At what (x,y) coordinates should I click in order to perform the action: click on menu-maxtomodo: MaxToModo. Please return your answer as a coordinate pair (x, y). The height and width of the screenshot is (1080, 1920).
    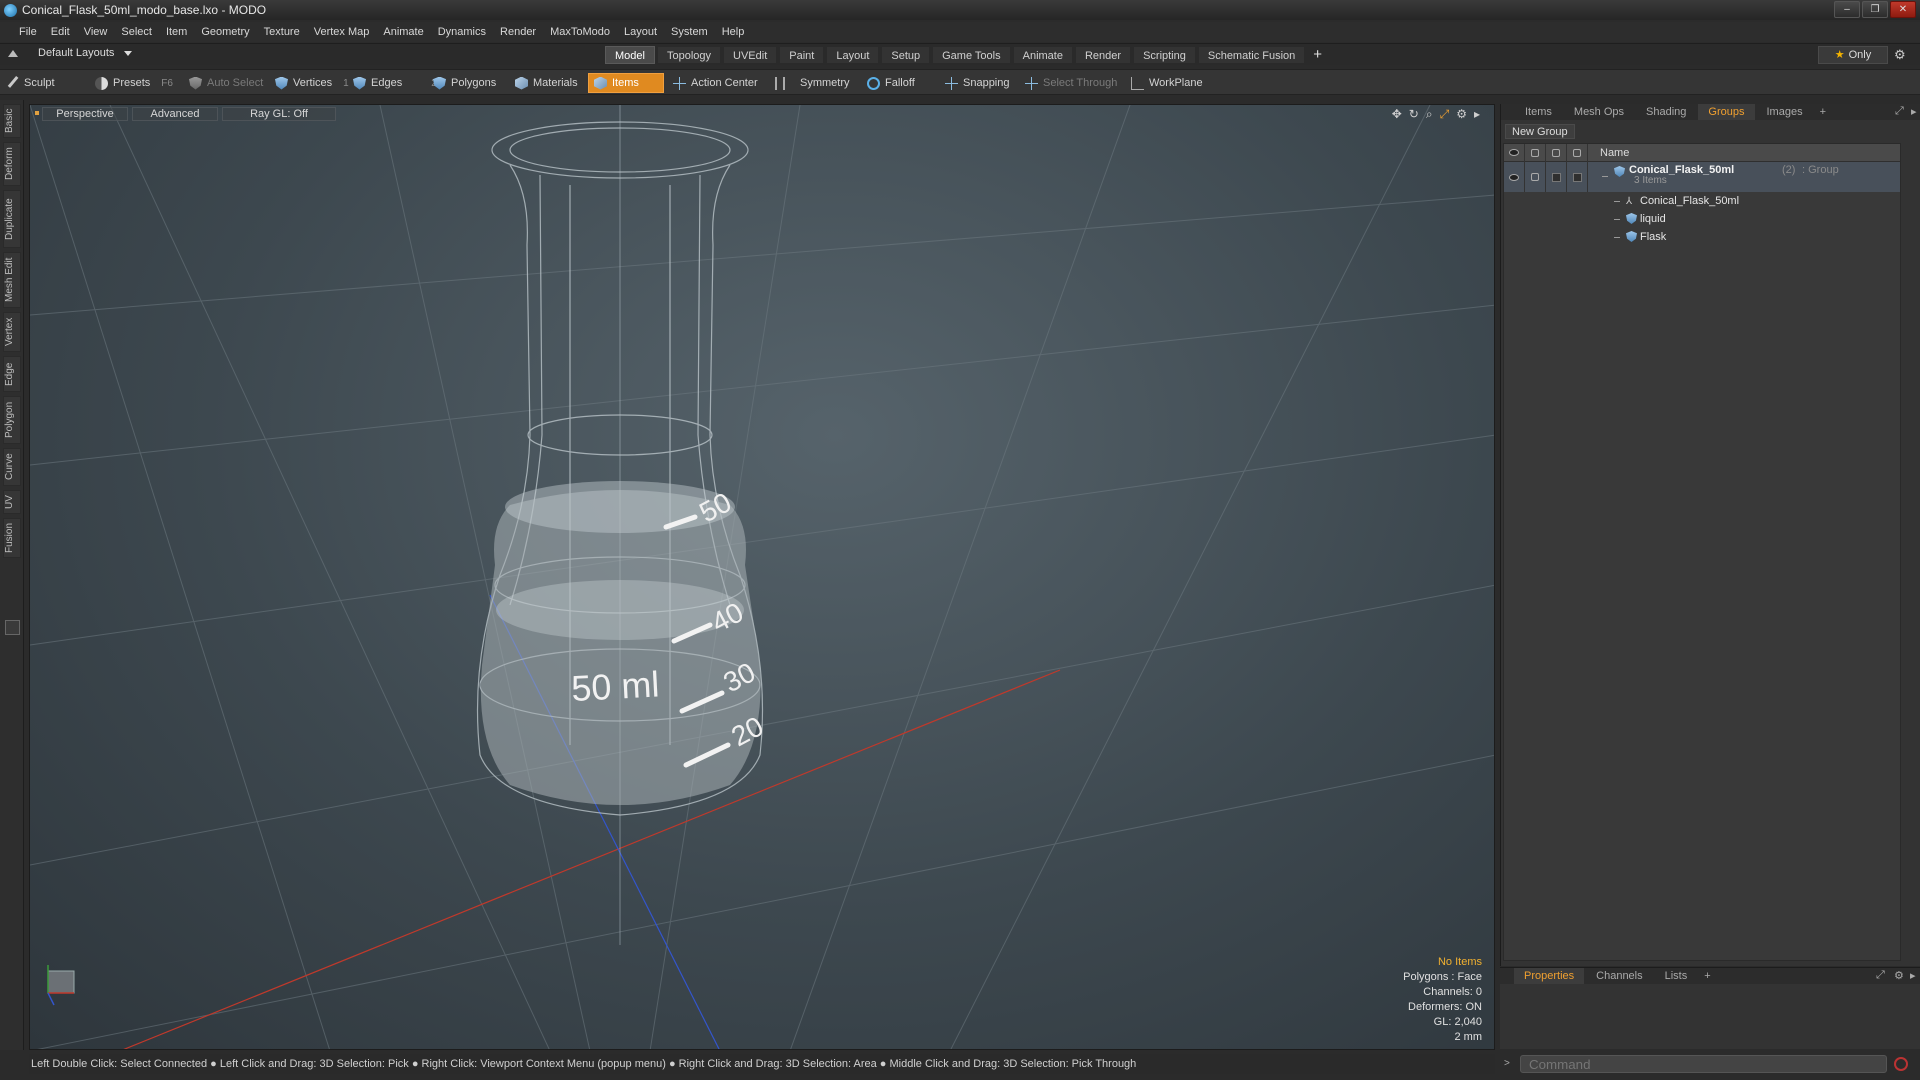
    Looking at the image, I should click on (580, 32).